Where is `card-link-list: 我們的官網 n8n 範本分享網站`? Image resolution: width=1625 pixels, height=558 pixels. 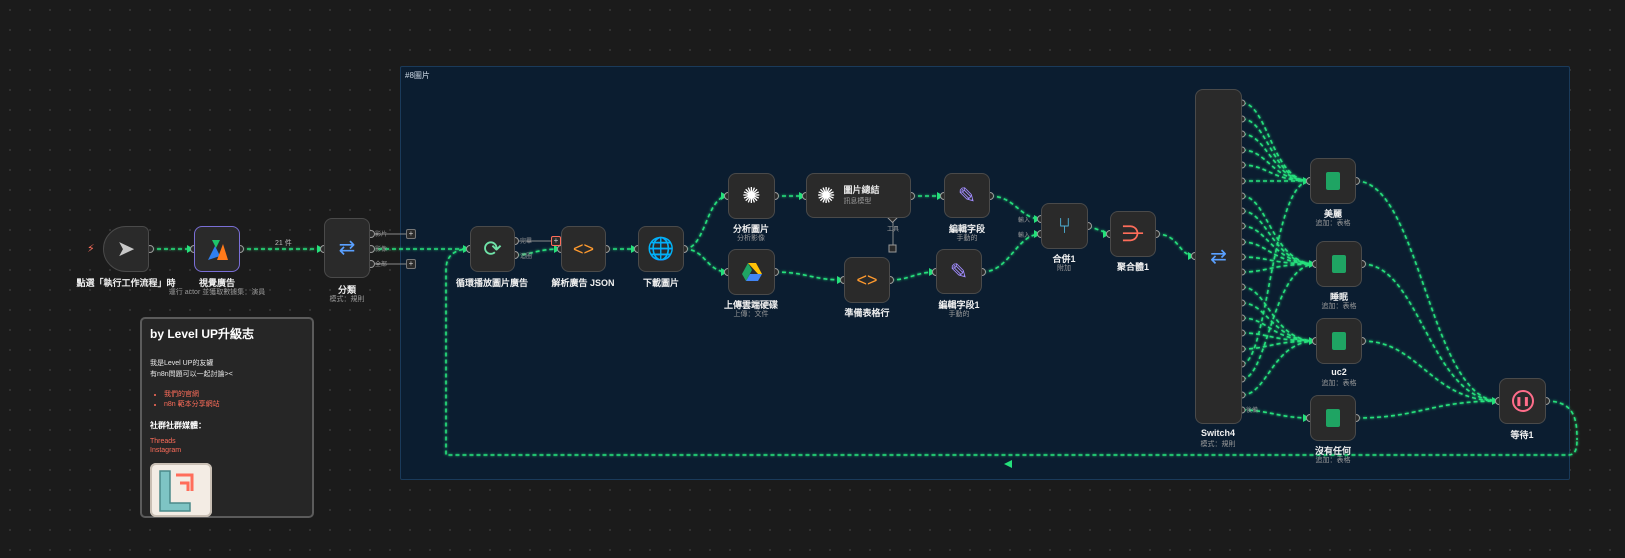
card-link-list: 我們的官網 n8n 範本分享網站 is located at coordinates (227, 400).